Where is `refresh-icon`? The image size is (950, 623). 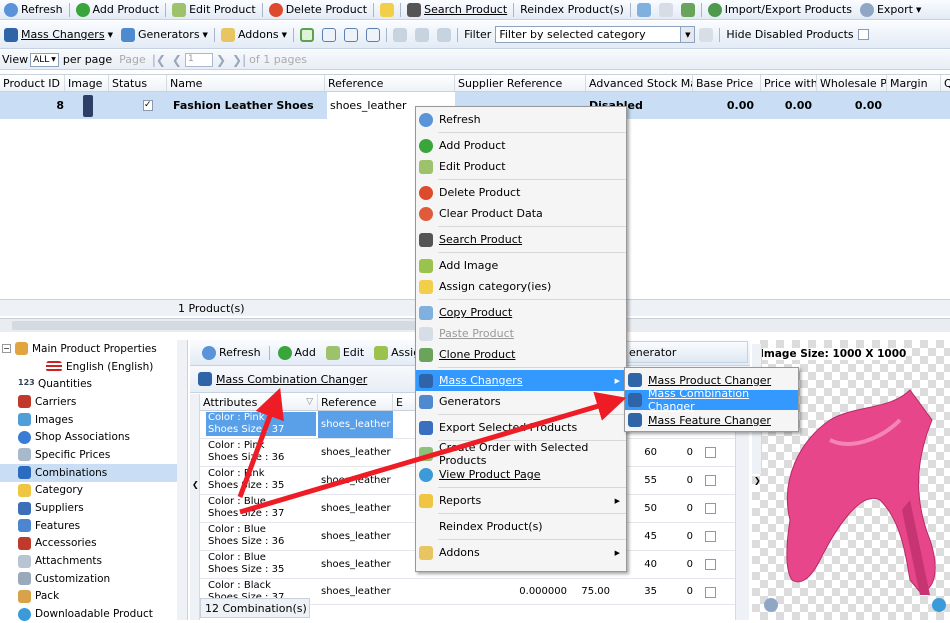 refresh-icon is located at coordinates (939, 605).